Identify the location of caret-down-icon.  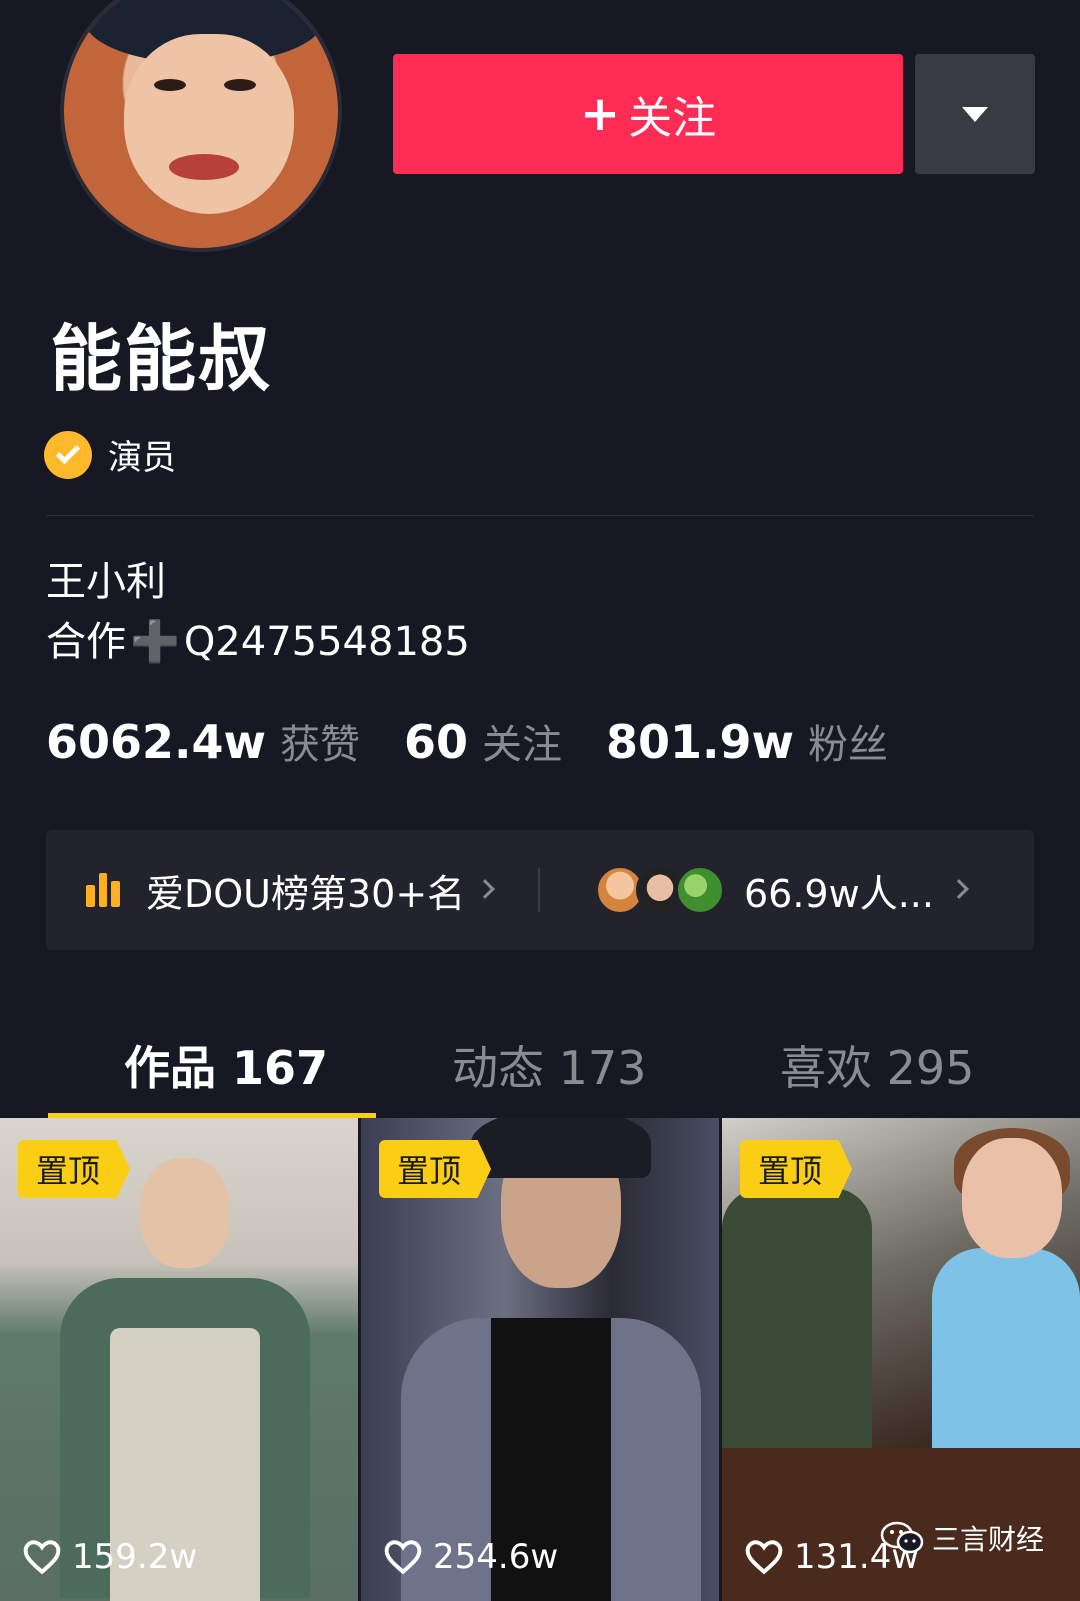
(975, 114).